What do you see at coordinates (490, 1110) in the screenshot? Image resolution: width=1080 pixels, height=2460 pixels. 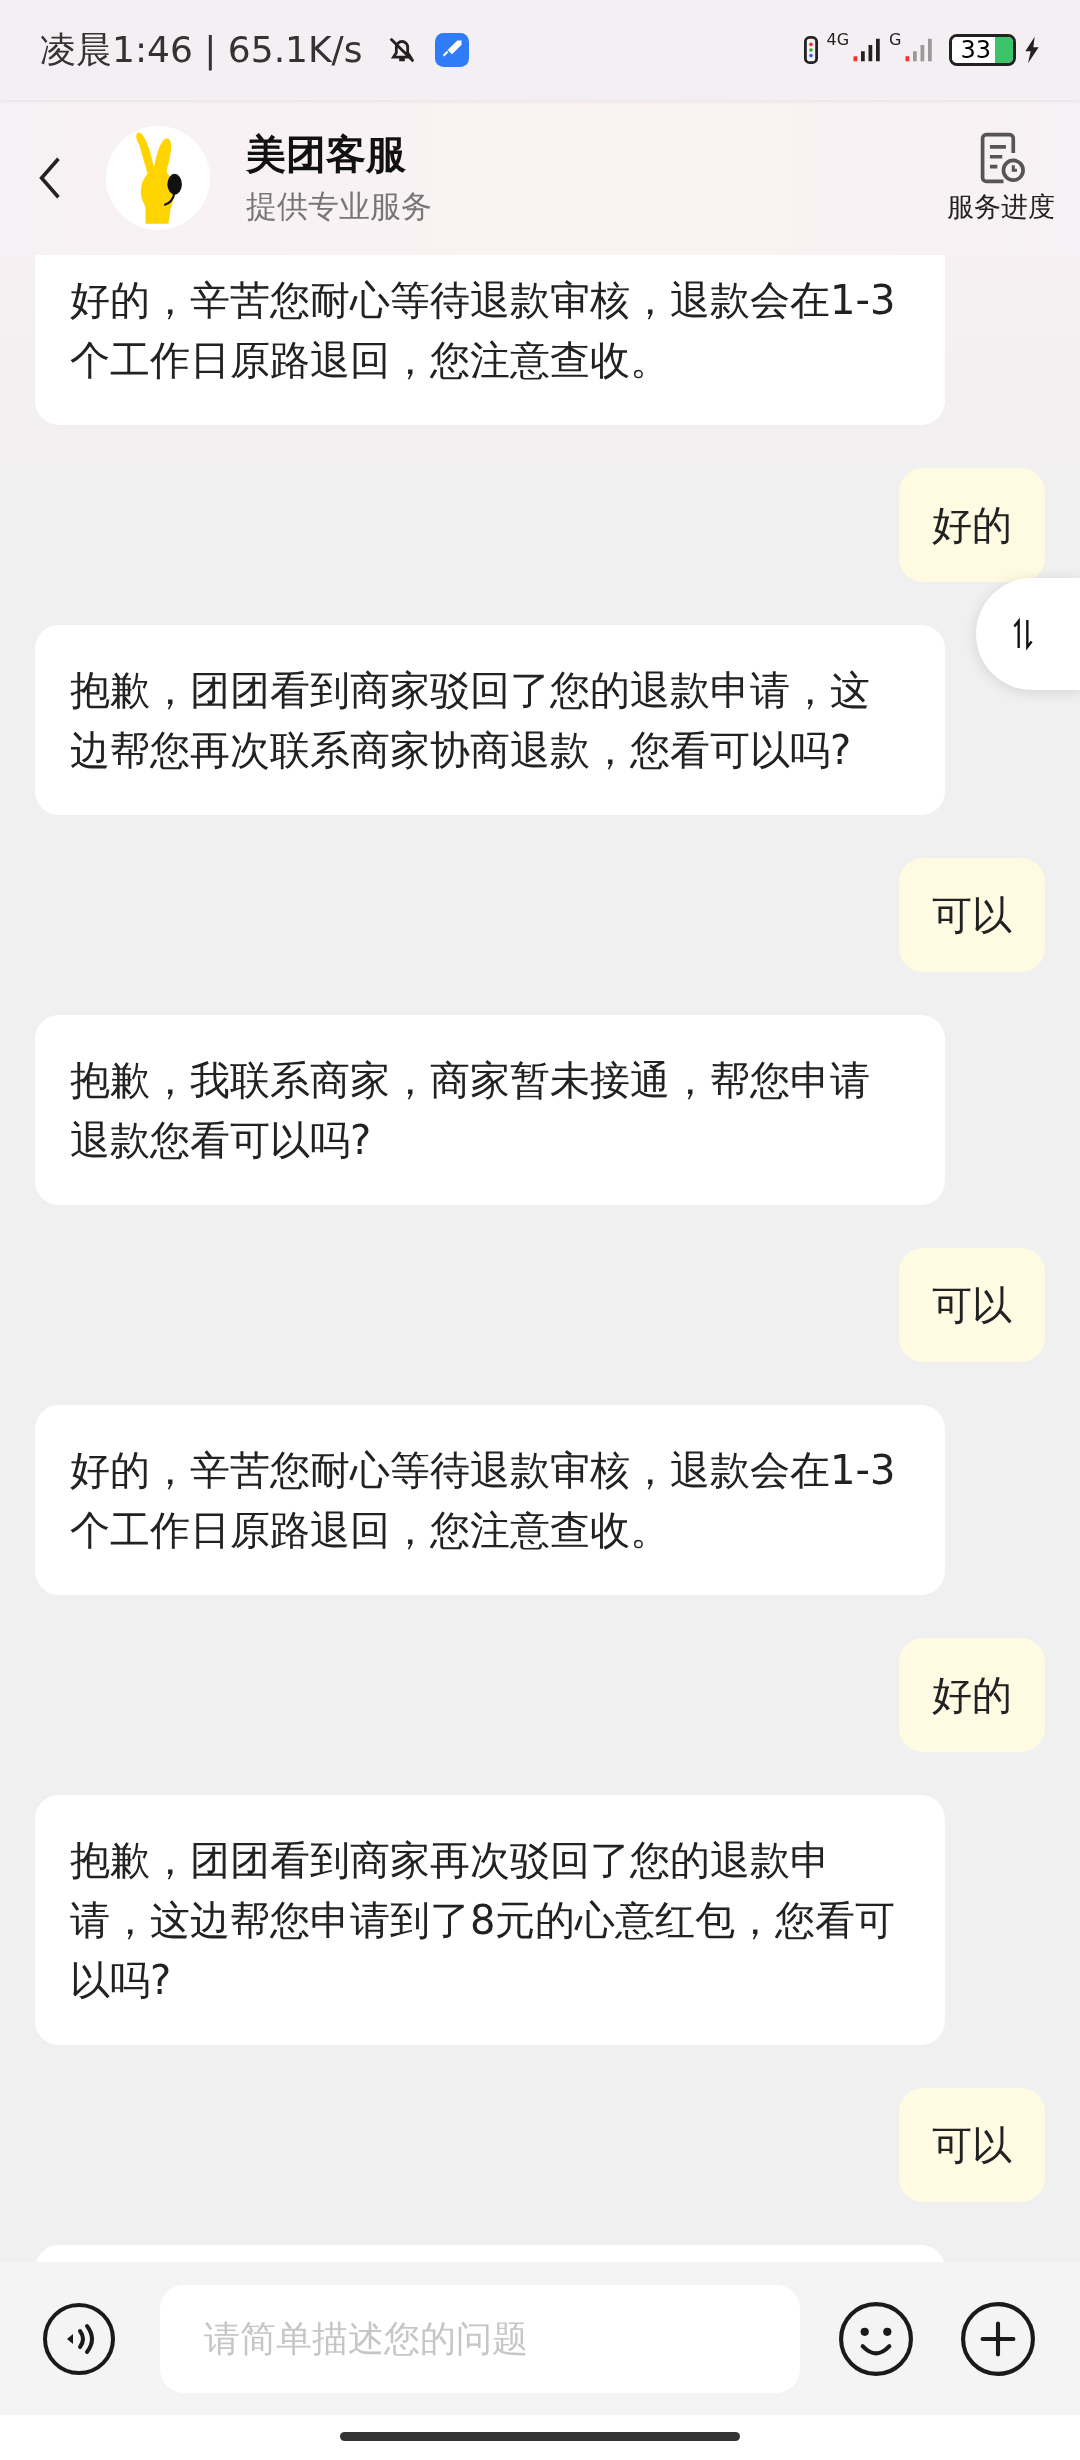 I see `agent-message: 抱歉，我联系商家，商家暂未接通，帮您申请 退款您看可以吗?` at bounding box center [490, 1110].